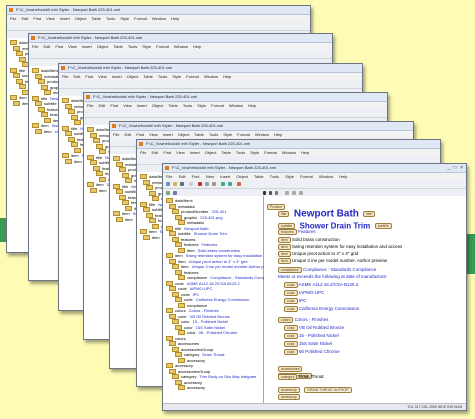 The height and width of the screenshot is (419, 475). What do you see at coordinates (196, 176) in the screenshot?
I see `menu-find: Find` at bounding box center [196, 176].